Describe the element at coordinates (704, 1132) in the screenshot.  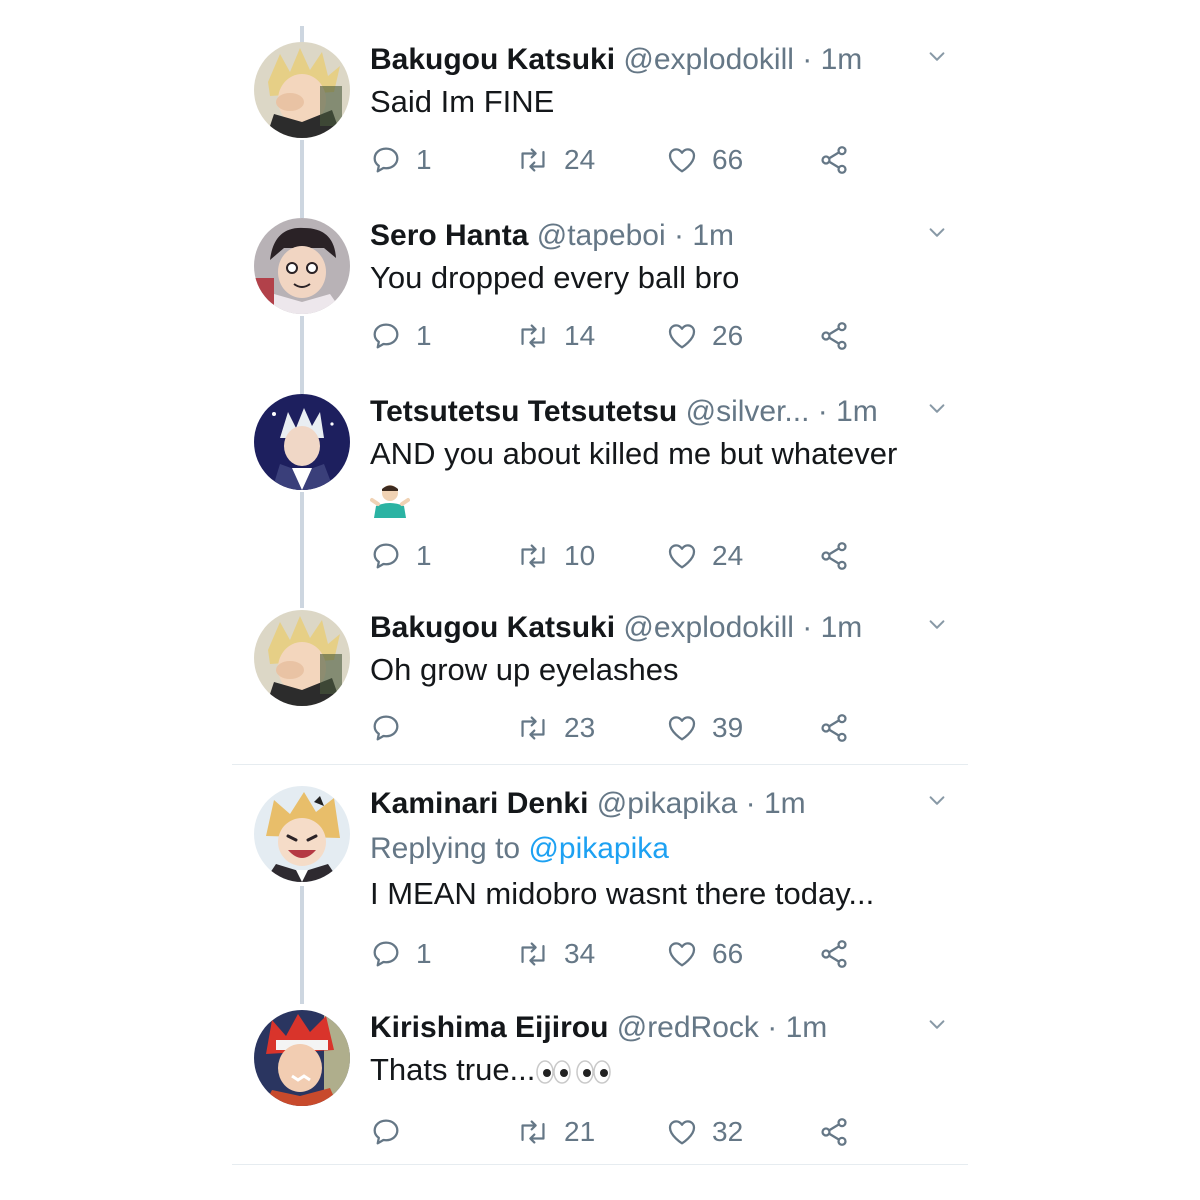
I see `like-button: 32` at that location.